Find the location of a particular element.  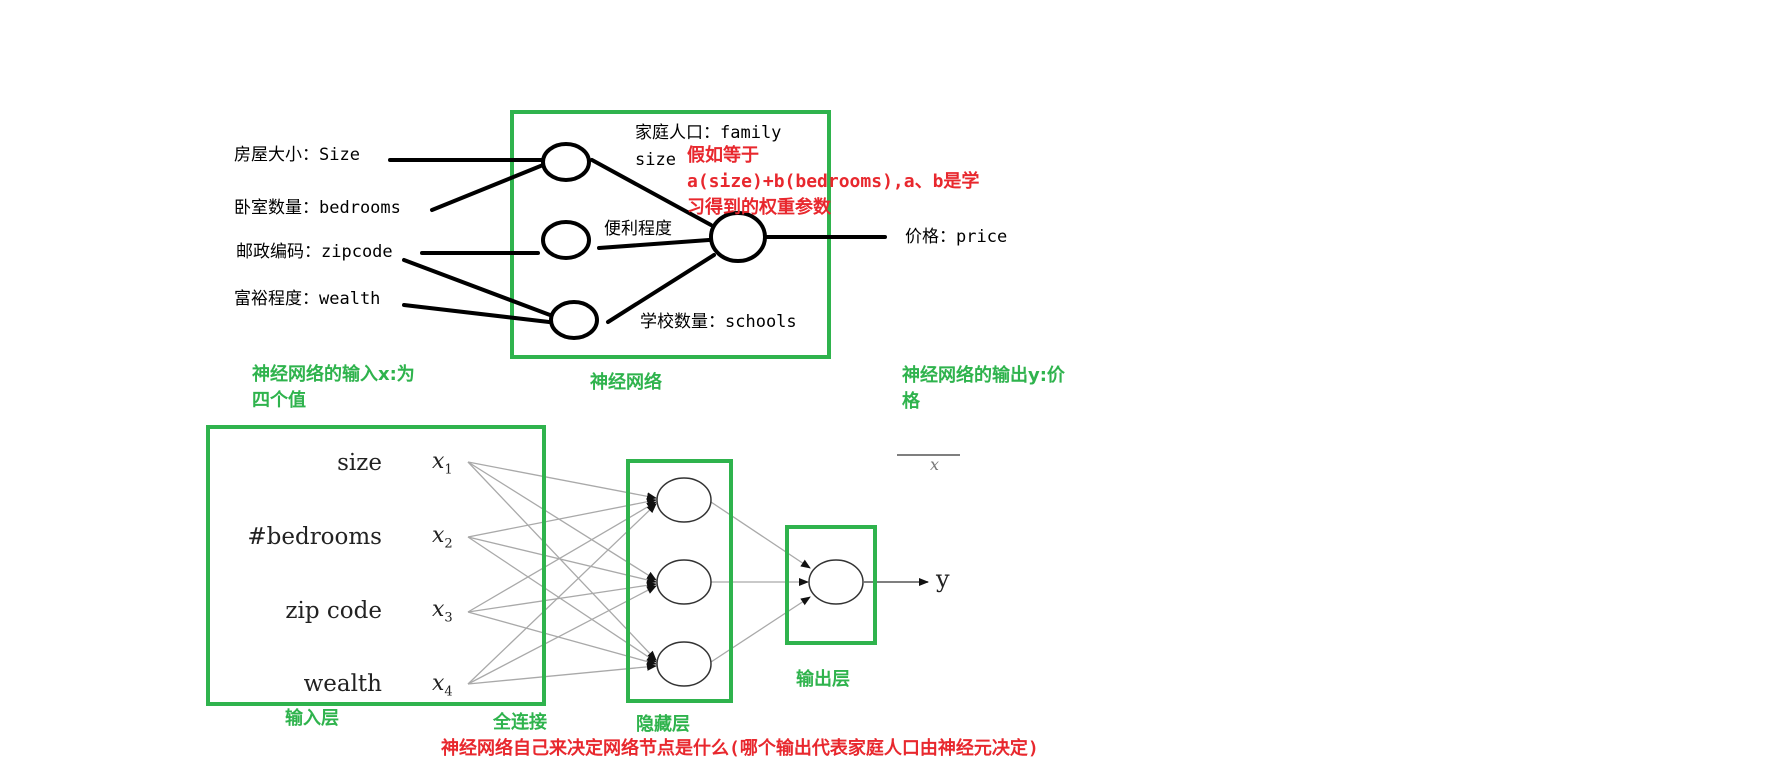

node-price is located at coordinates (738, 237).